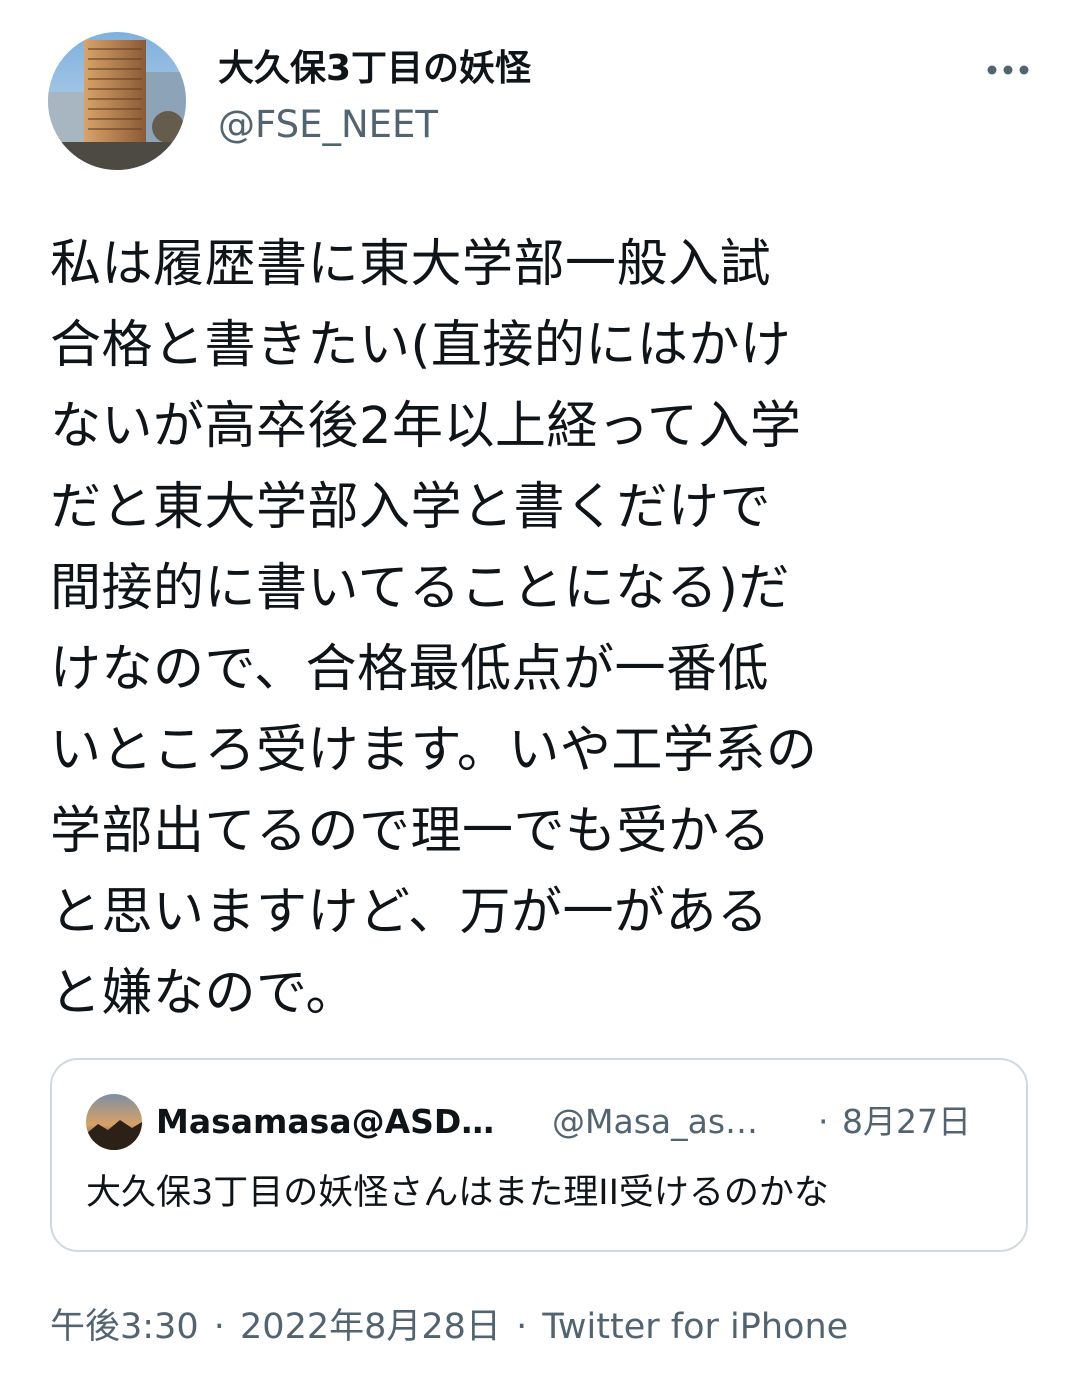 The image size is (1080, 1379). I want to click on author-avatar, so click(117, 101).